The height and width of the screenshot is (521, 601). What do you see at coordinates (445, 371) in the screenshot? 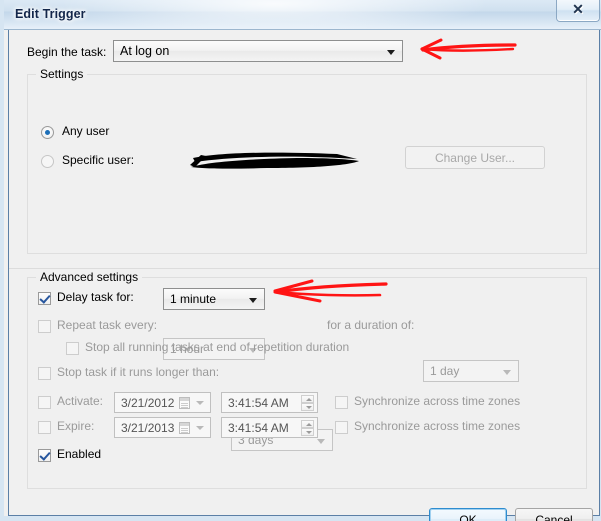
I see `duration-value: 1 day` at bounding box center [445, 371].